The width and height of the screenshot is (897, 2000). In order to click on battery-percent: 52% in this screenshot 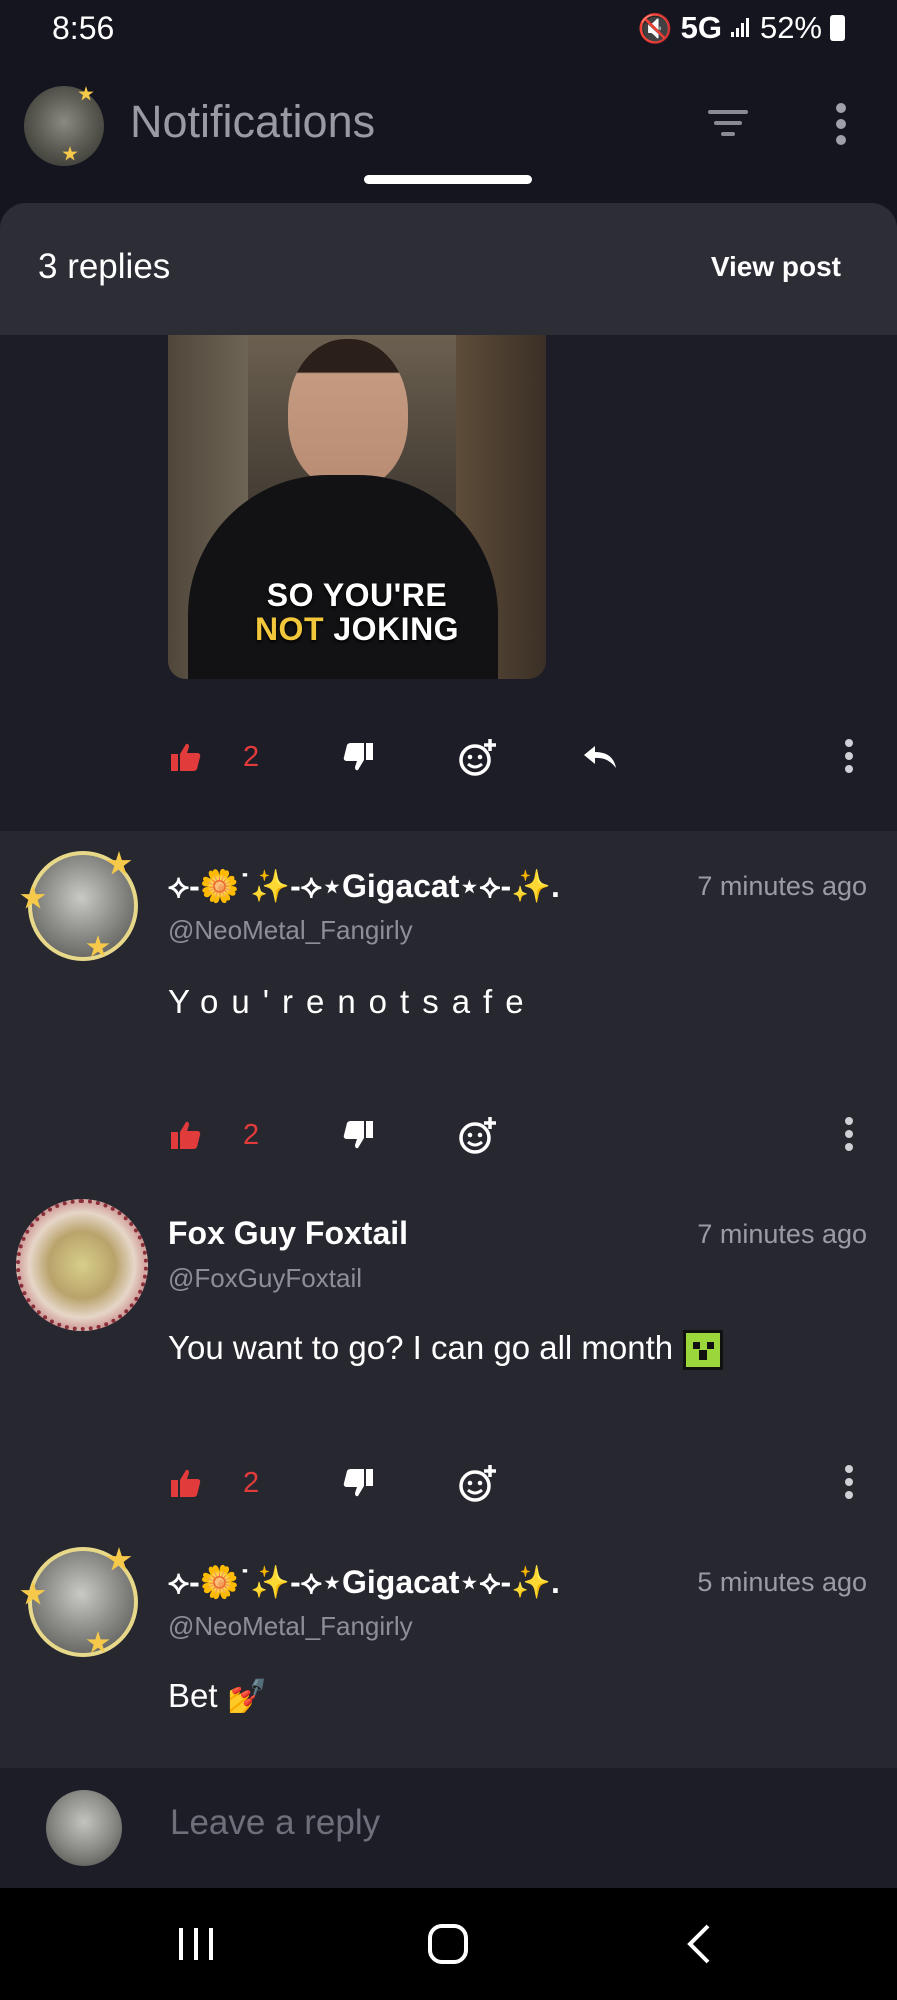, I will do `click(790, 27)`.